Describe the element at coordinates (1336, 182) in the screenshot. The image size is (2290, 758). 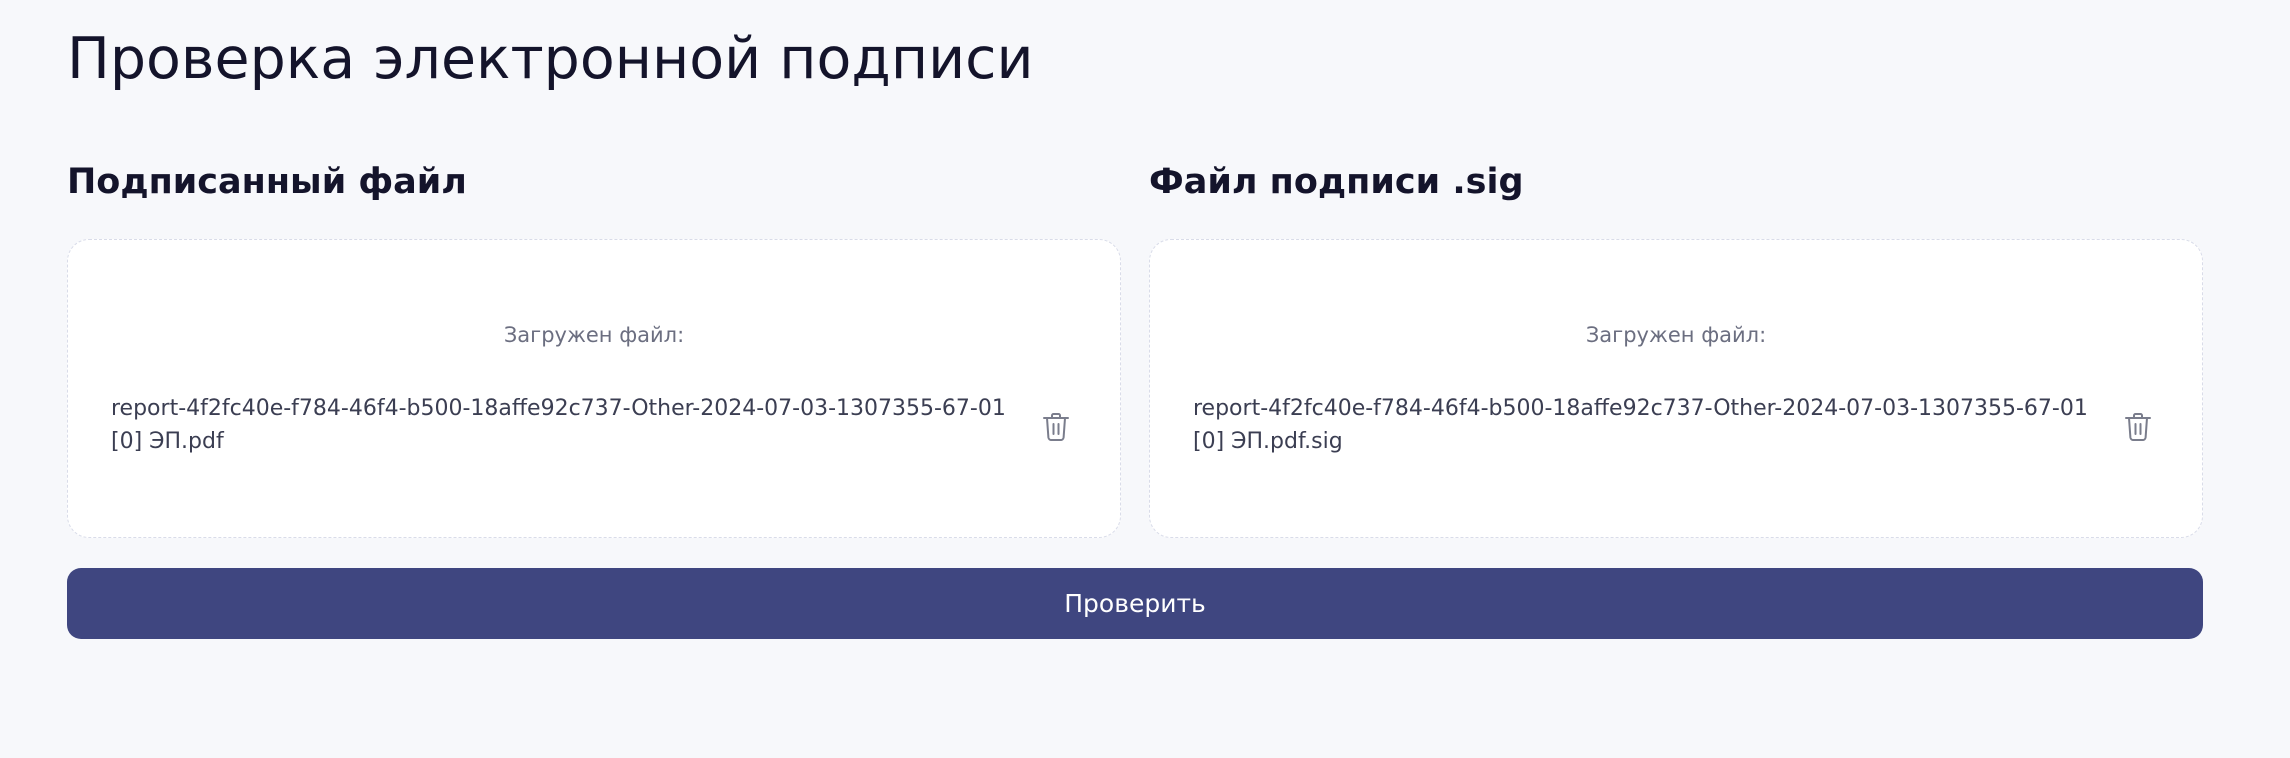
I see `signature-file-title: Файл подписи .sig` at that location.